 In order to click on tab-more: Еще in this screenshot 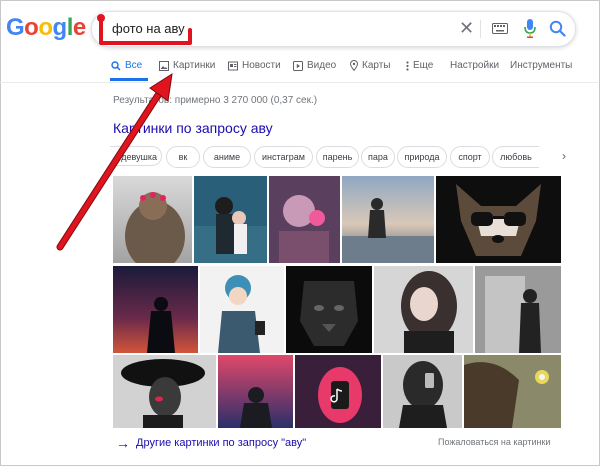, I will do `click(419, 65)`.